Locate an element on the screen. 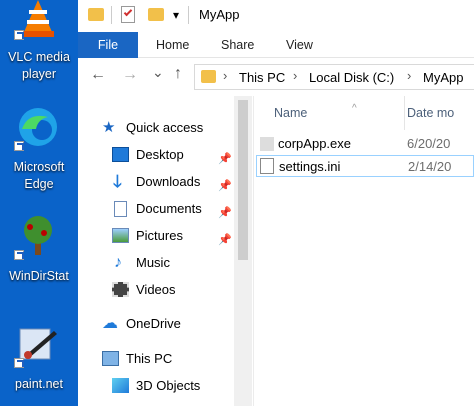  column-label: Name is located at coordinates (291, 113).